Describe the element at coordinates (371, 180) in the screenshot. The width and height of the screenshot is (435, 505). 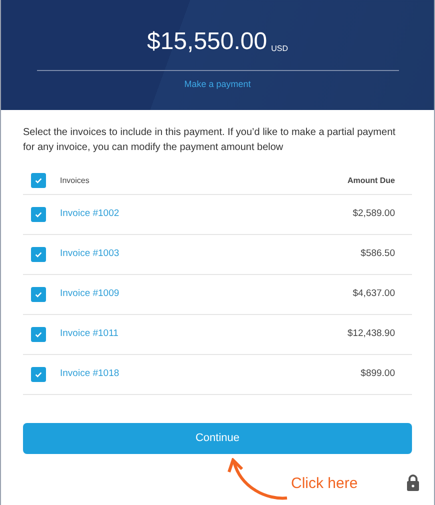
I see `column-header: Amount Due` at that location.